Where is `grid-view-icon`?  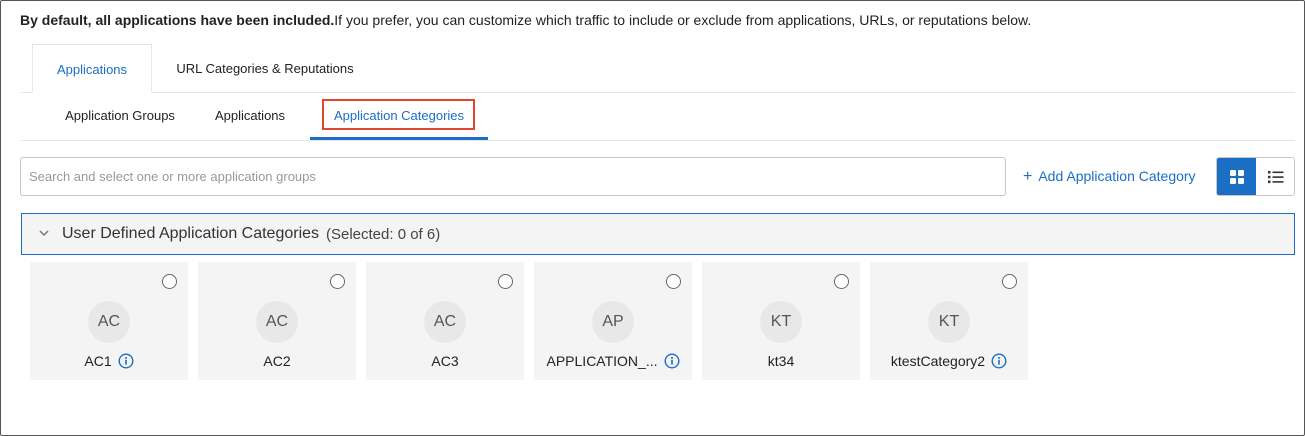
grid-view-icon is located at coordinates (1236, 176).